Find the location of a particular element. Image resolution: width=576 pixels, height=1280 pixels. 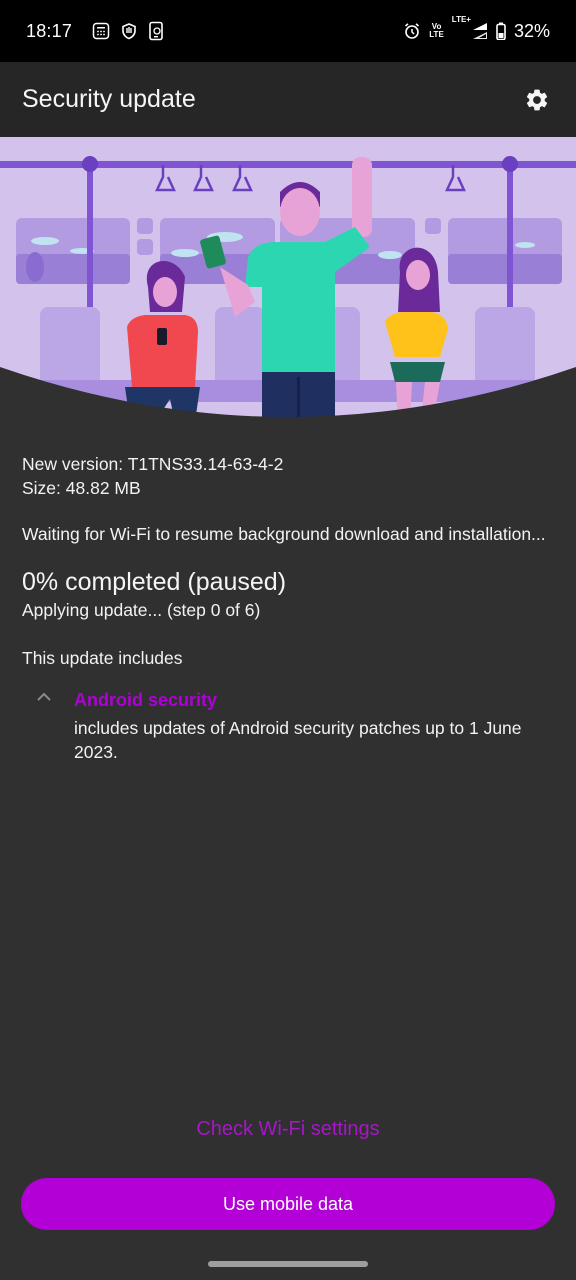

app-bar: Security update is located at coordinates (288, 99).